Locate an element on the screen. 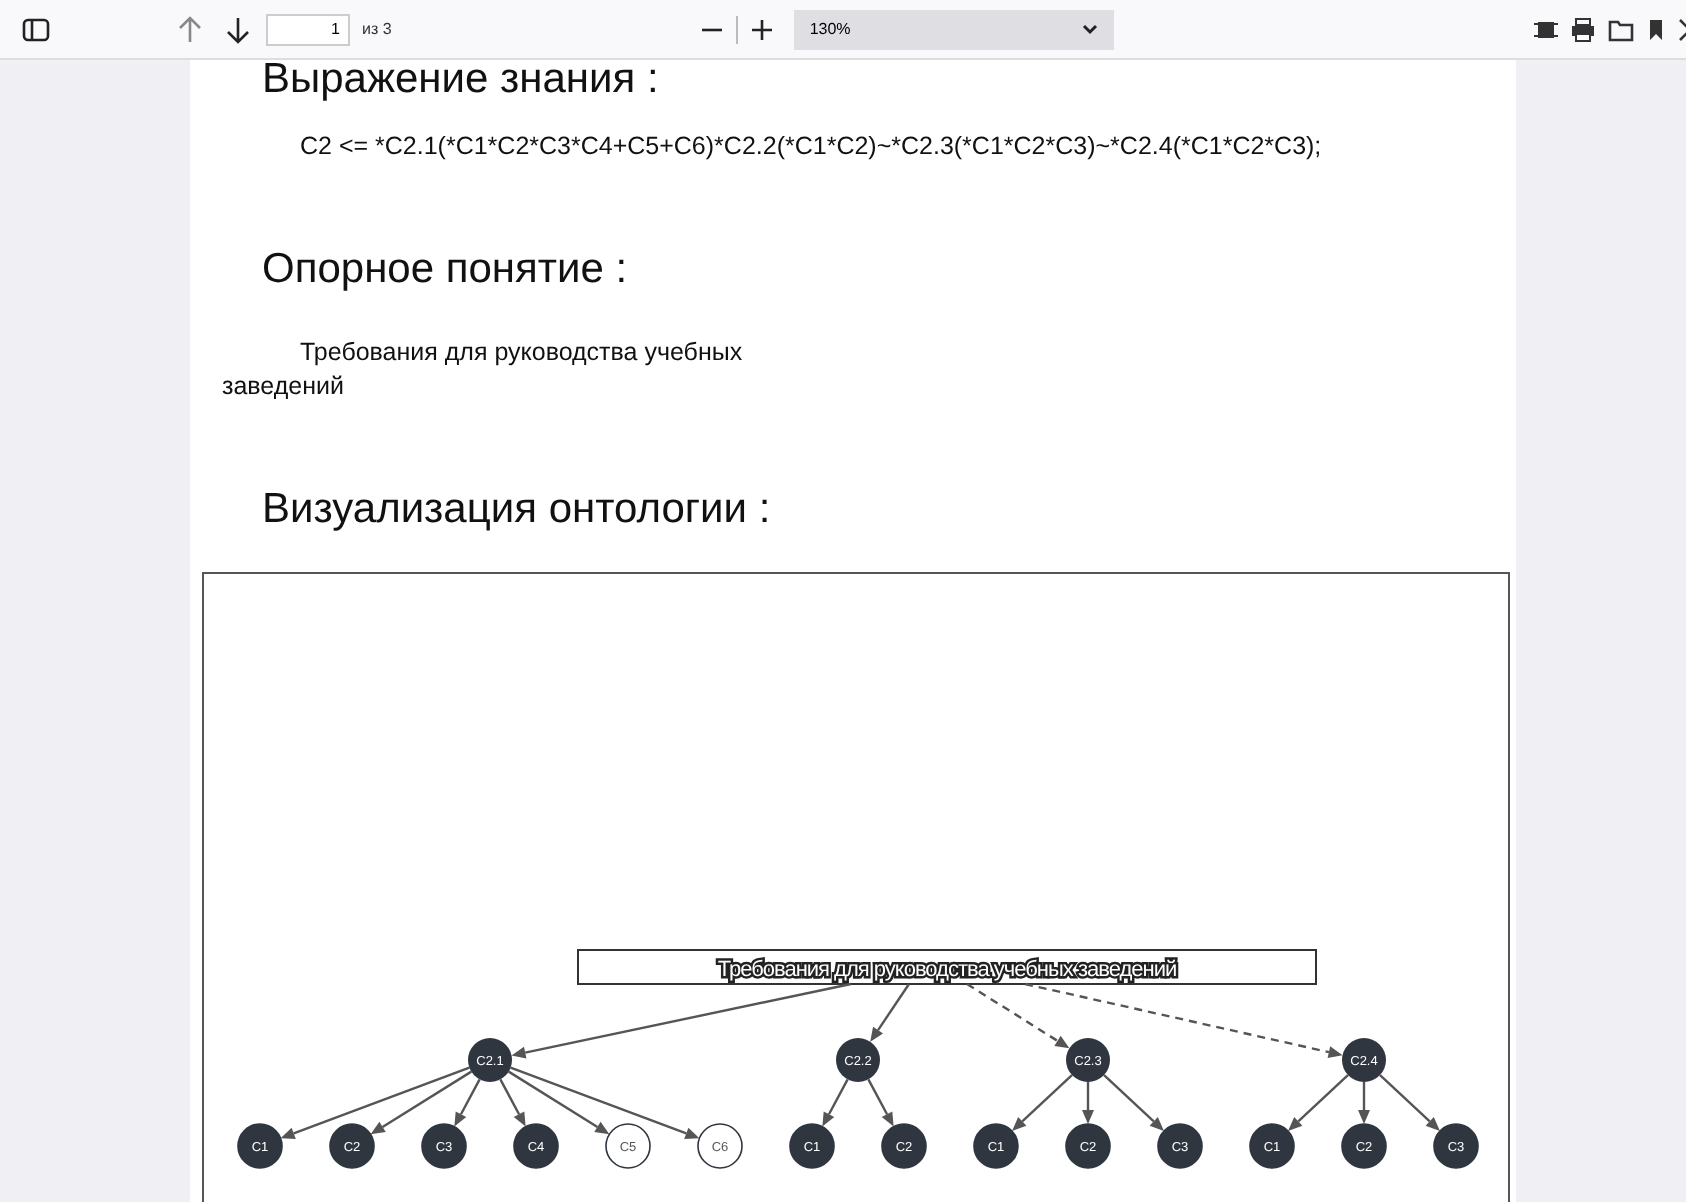 Image resolution: width=1686 pixels, height=1202 pixels. concept-text: Требования для руководства учебных заведений is located at coordinates (483, 370).